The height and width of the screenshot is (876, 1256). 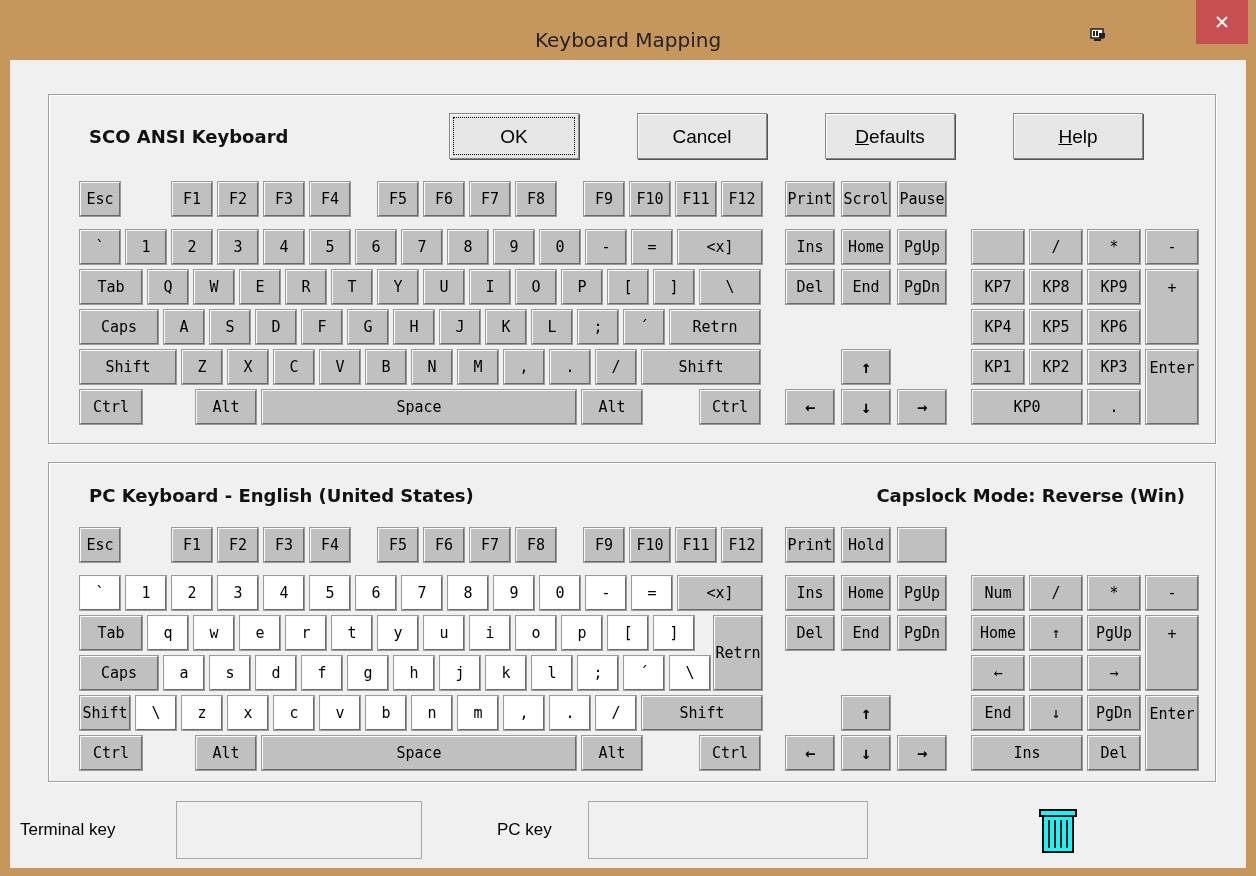 I want to click on key: b, so click(x=386, y=713).